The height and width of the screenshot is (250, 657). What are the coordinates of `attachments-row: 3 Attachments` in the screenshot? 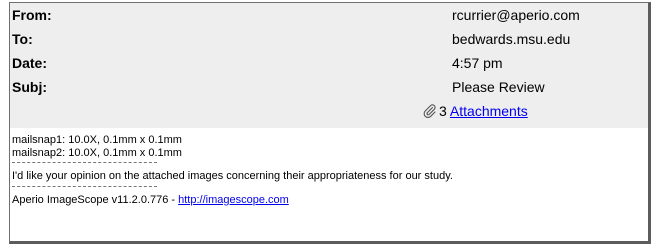 It's located at (475, 111).